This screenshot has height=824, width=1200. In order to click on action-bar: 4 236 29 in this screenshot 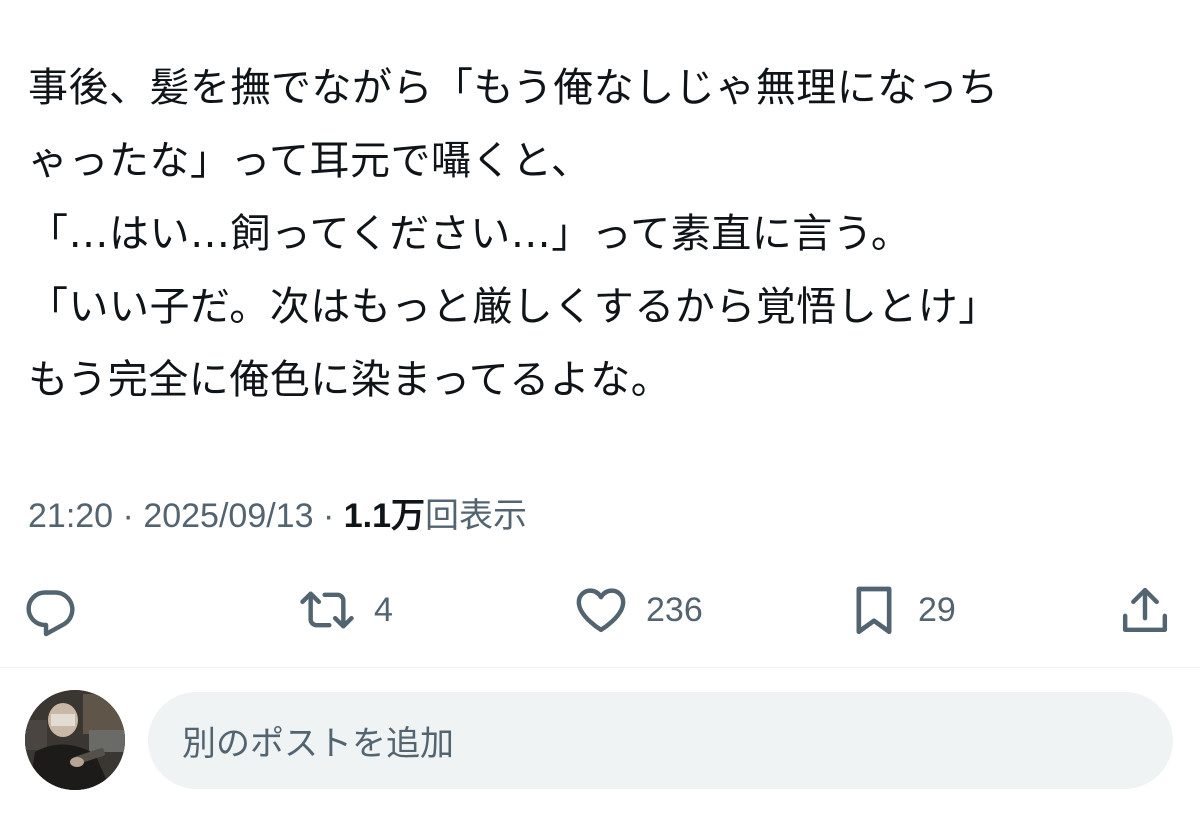, I will do `click(600, 610)`.